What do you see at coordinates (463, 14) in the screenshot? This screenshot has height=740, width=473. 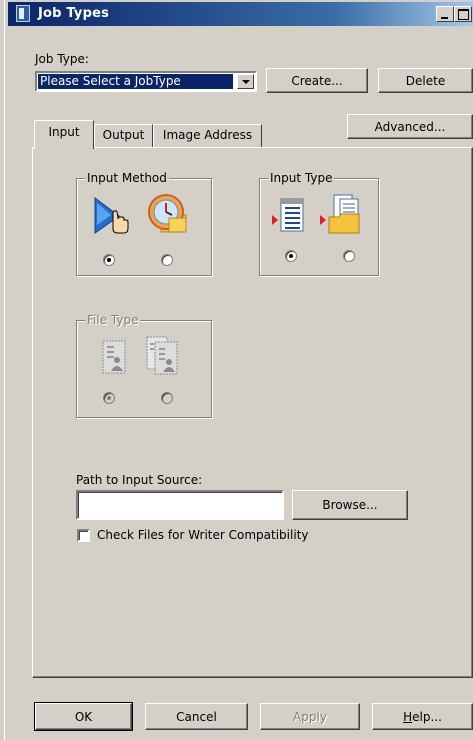 I see `maximize-button` at bounding box center [463, 14].